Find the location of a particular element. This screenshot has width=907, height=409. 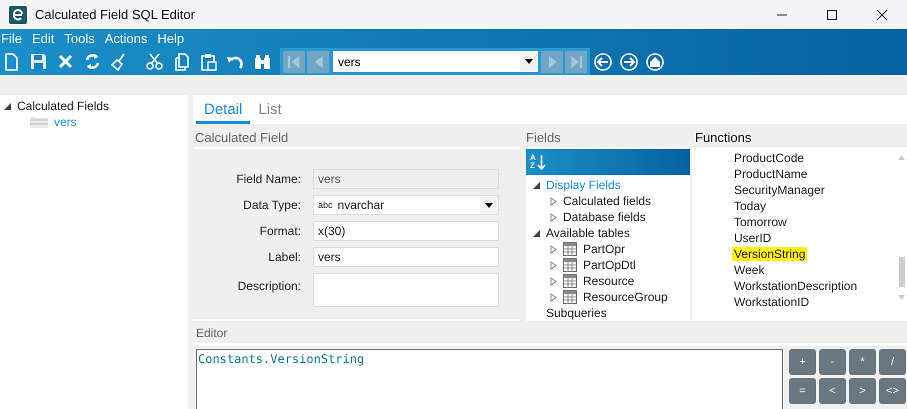

description-field is located at coordinates (406, 290).